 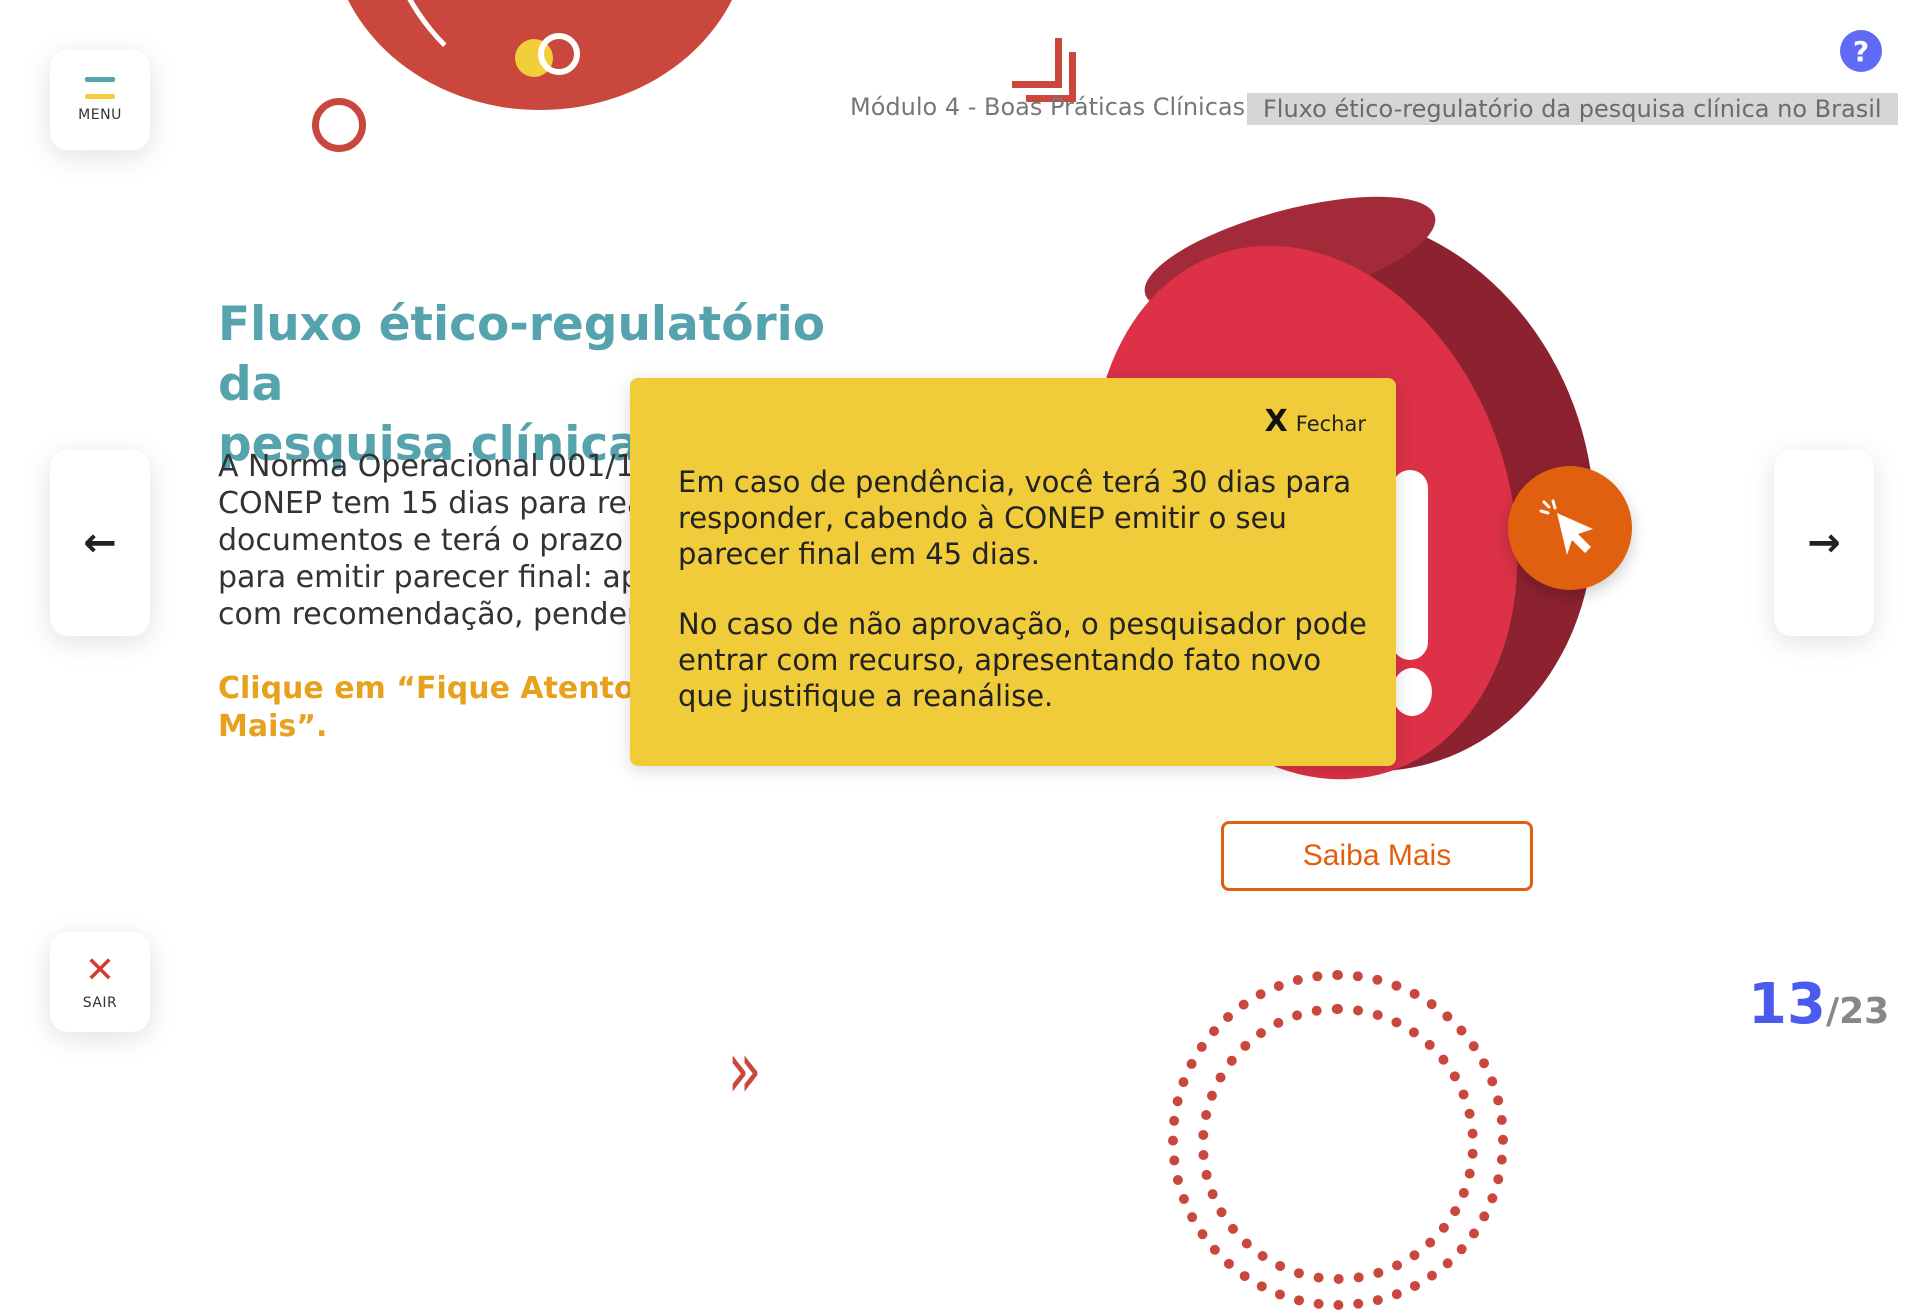 I want to click on page-counter: 13/23, so click(x=1818, y=1004).